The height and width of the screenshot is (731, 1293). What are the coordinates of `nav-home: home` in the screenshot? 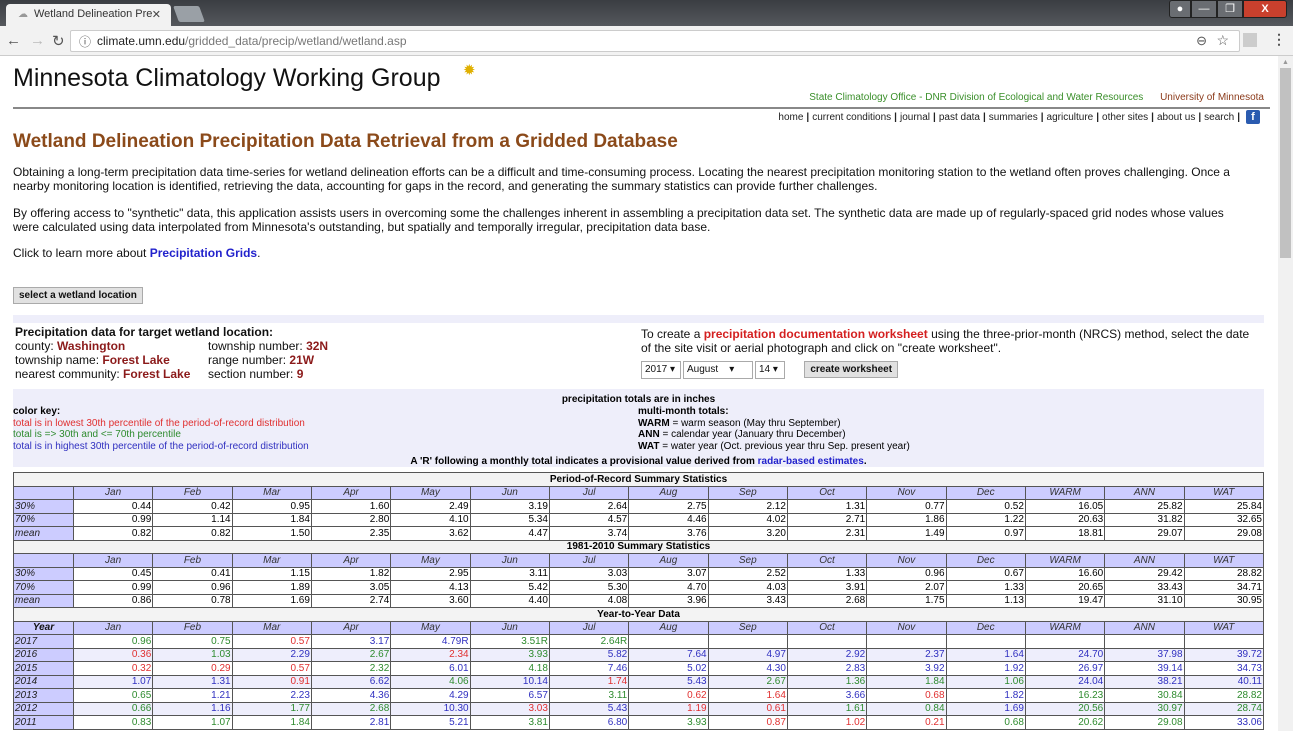 It's located at (790, 117).